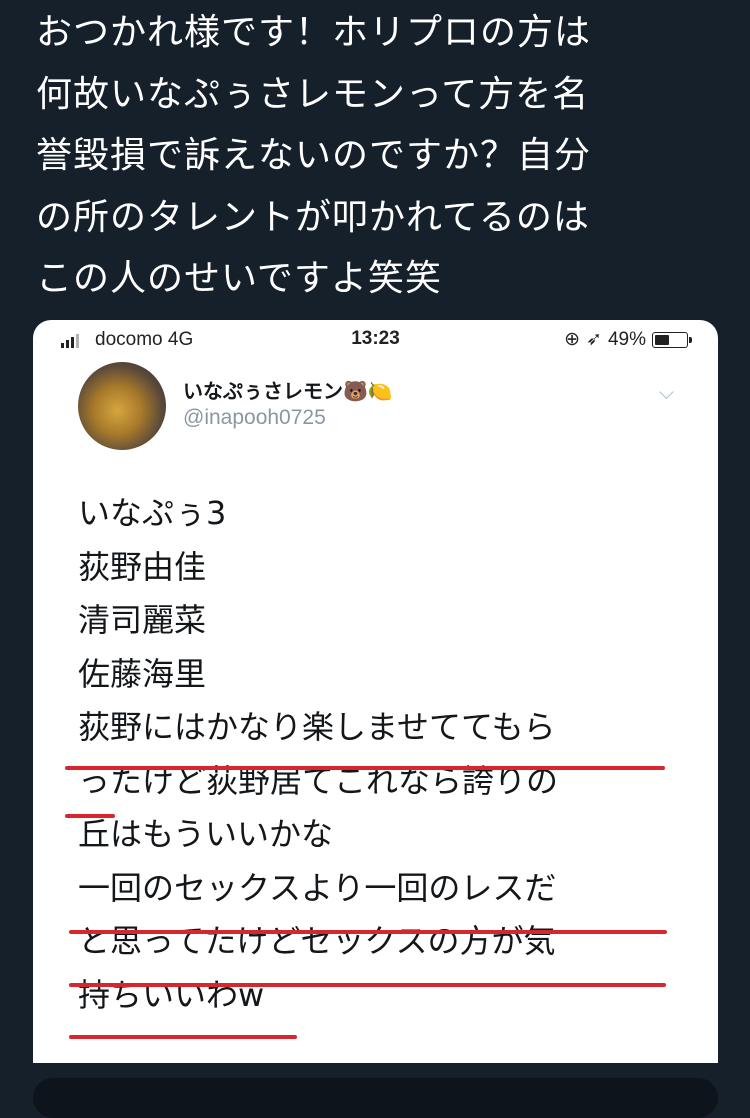 The height and width of the screenshot is (1118, 750). Describe the element at coordinates (313, 94) in the screenshot. I see `tweet-text-line: 何故いなぷぅさレモンって方を名` at that location.